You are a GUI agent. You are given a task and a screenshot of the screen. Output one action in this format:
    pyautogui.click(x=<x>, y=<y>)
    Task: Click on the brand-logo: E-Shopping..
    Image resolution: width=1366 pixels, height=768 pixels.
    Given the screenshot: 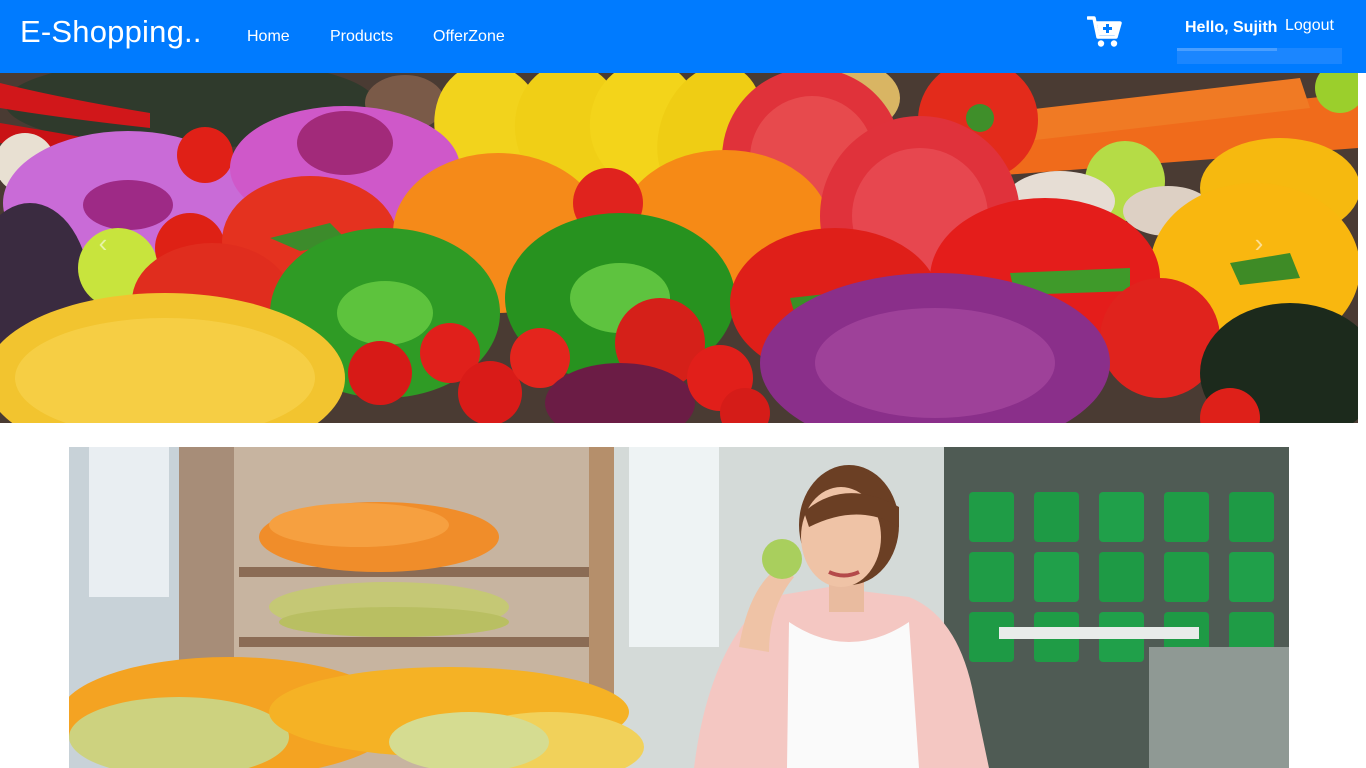 What is the action you would take?
    pyautogui.click(x=111, y=32)
    